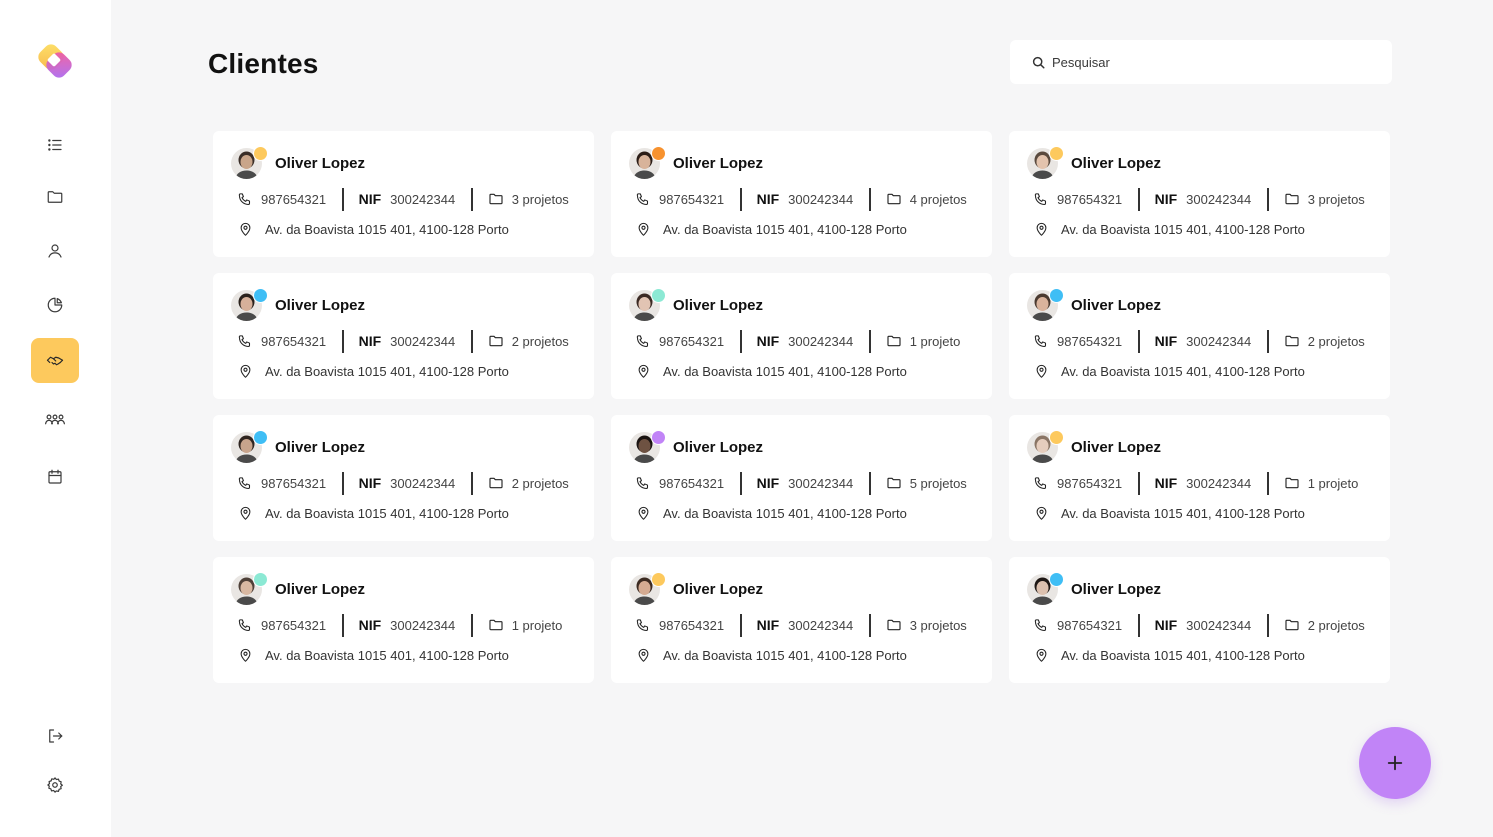 Image resolution: width=1493 pixels, height=837 pixels. I want to click on search-bar, so click(1201, 62).